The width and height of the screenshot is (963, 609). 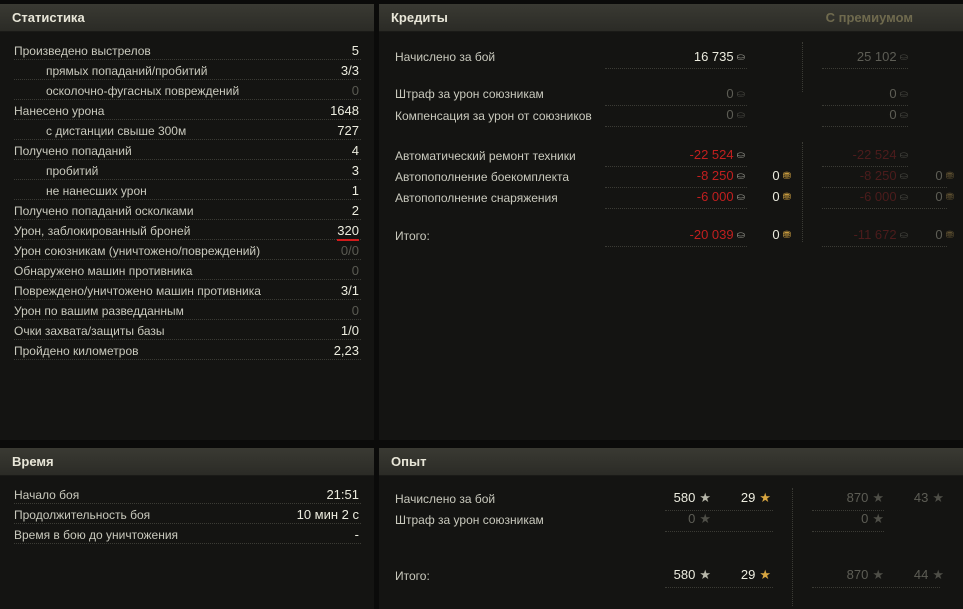 What do you see at coordinates (73, 151) in the screenshot?
I see `stat-label: Получено попаданий` at bounding box center [73, 151].